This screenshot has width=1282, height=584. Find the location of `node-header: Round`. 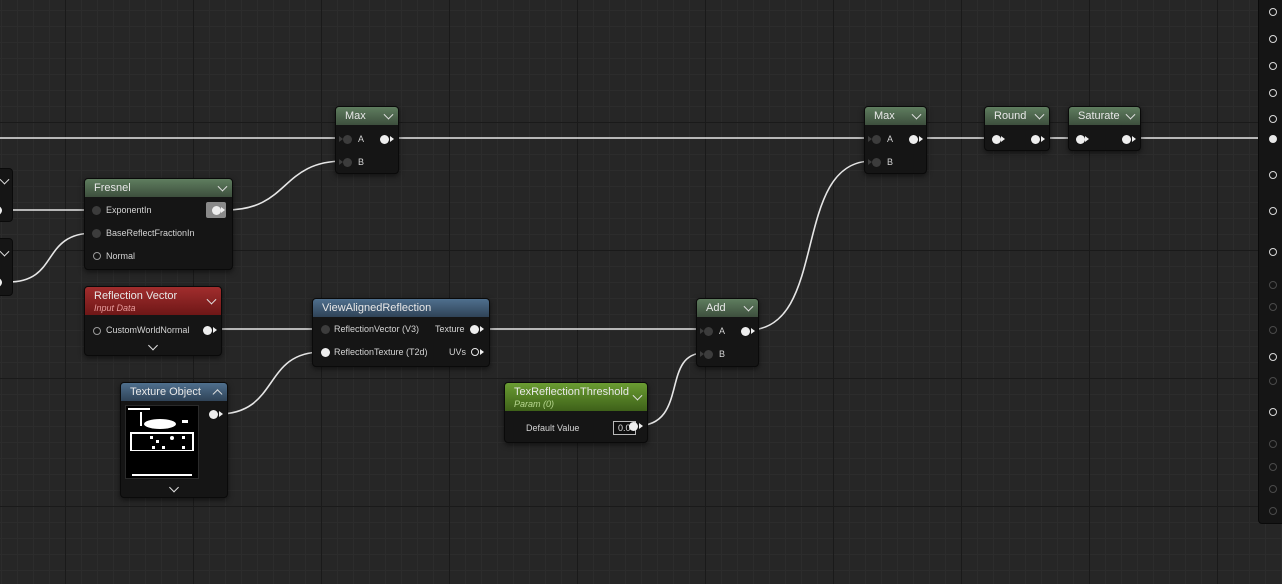

node-header: Round is located at coordinates (1017, 116).